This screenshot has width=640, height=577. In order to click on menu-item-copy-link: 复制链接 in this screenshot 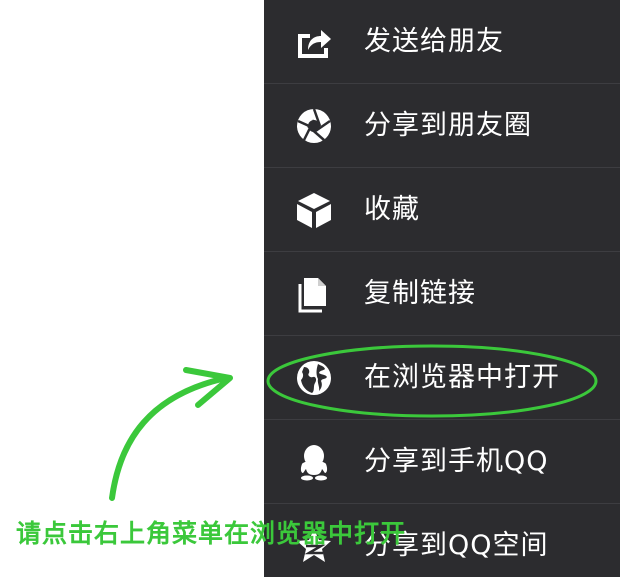, I will do `click(442, 294)`.